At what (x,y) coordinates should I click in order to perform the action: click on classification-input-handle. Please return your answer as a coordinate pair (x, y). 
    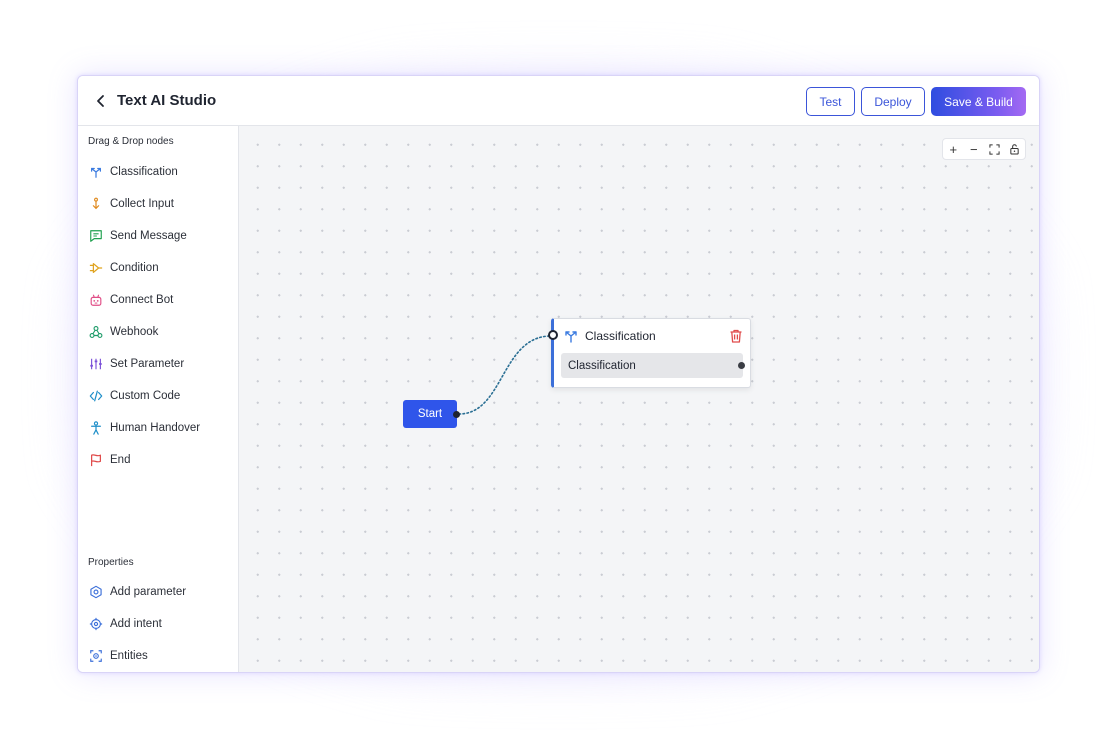
    Looking at the image, I should click on (553, 335).